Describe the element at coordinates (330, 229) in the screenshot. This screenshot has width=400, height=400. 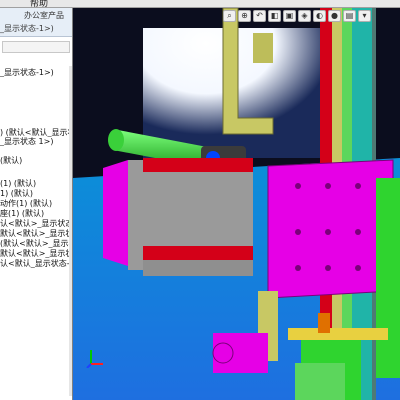
I see `main-plate` at that location.